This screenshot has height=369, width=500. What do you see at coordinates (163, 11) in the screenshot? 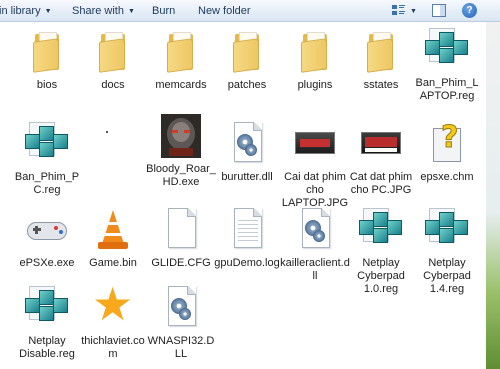
I see `burn-button: Burn` at bounding box center [163, 11].